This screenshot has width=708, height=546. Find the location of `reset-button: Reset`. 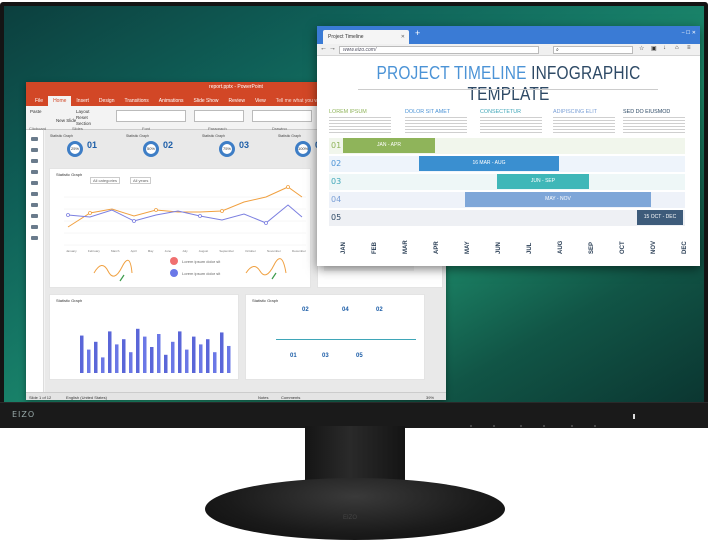

reset-button: Reset is located at coordinates (82, 117).